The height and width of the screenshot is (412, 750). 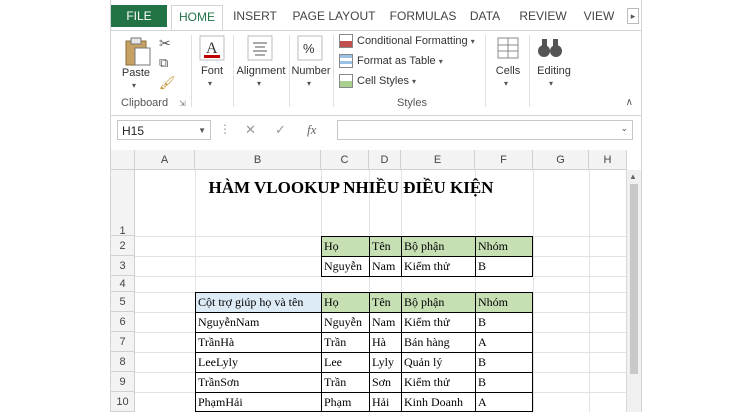 I want to click on table-header-nhom: Nhóm, so click(x=504, y=302).